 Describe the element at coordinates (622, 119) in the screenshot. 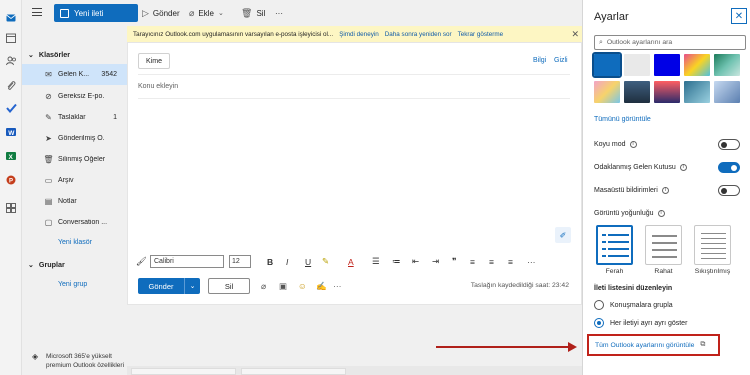

I see `show-all-themes-link: Tümünü görüntüle` at that location.